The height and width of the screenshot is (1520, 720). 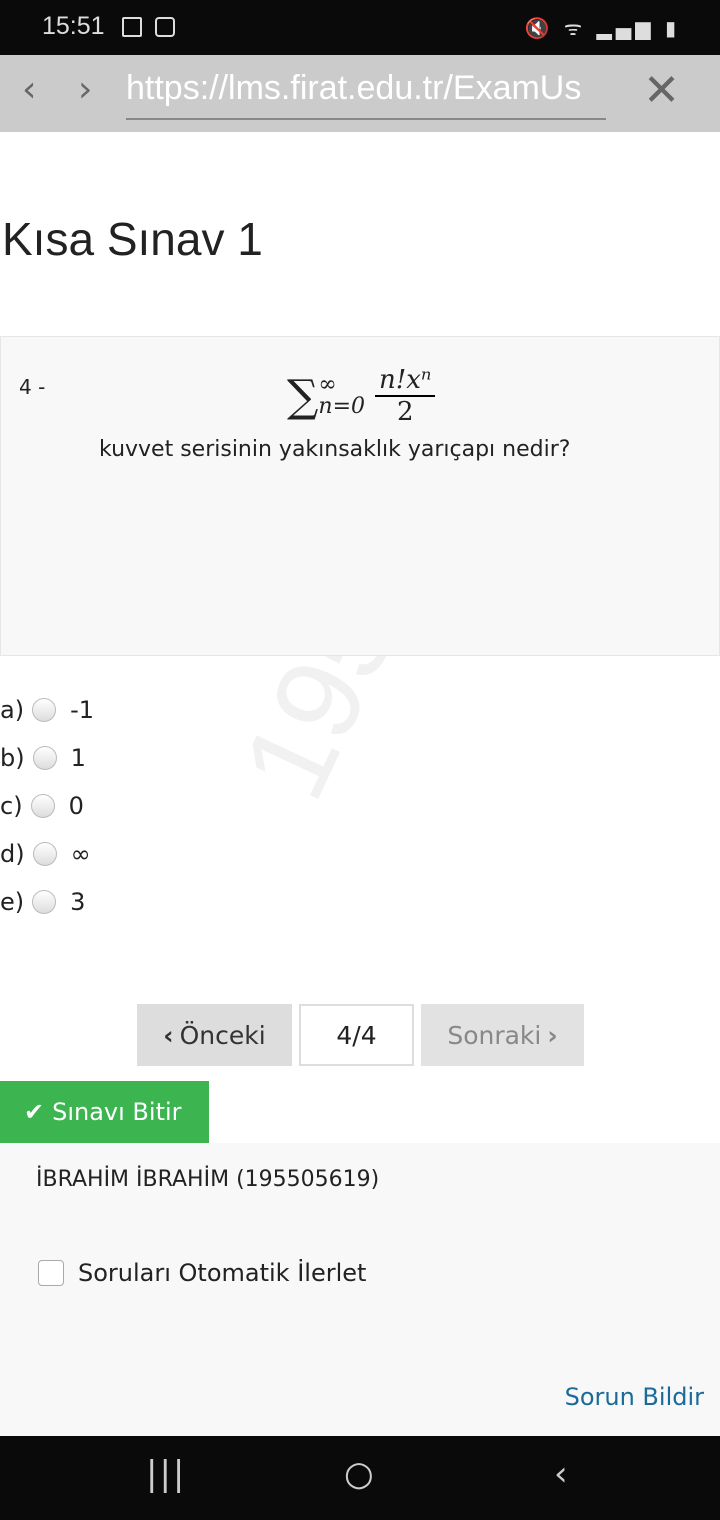 What do you see at coordinates (85, 89) in the screenshot?
I see `forward-button: ›` at bounding box center [85, 89].